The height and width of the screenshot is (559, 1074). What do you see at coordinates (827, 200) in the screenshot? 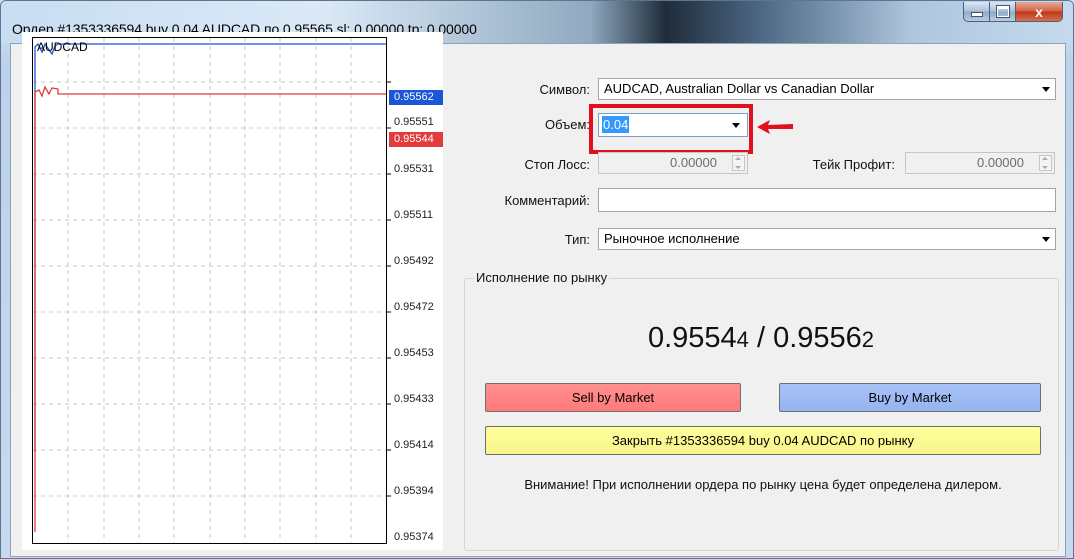
I see `comment-input` at bounding box center [827, 200].